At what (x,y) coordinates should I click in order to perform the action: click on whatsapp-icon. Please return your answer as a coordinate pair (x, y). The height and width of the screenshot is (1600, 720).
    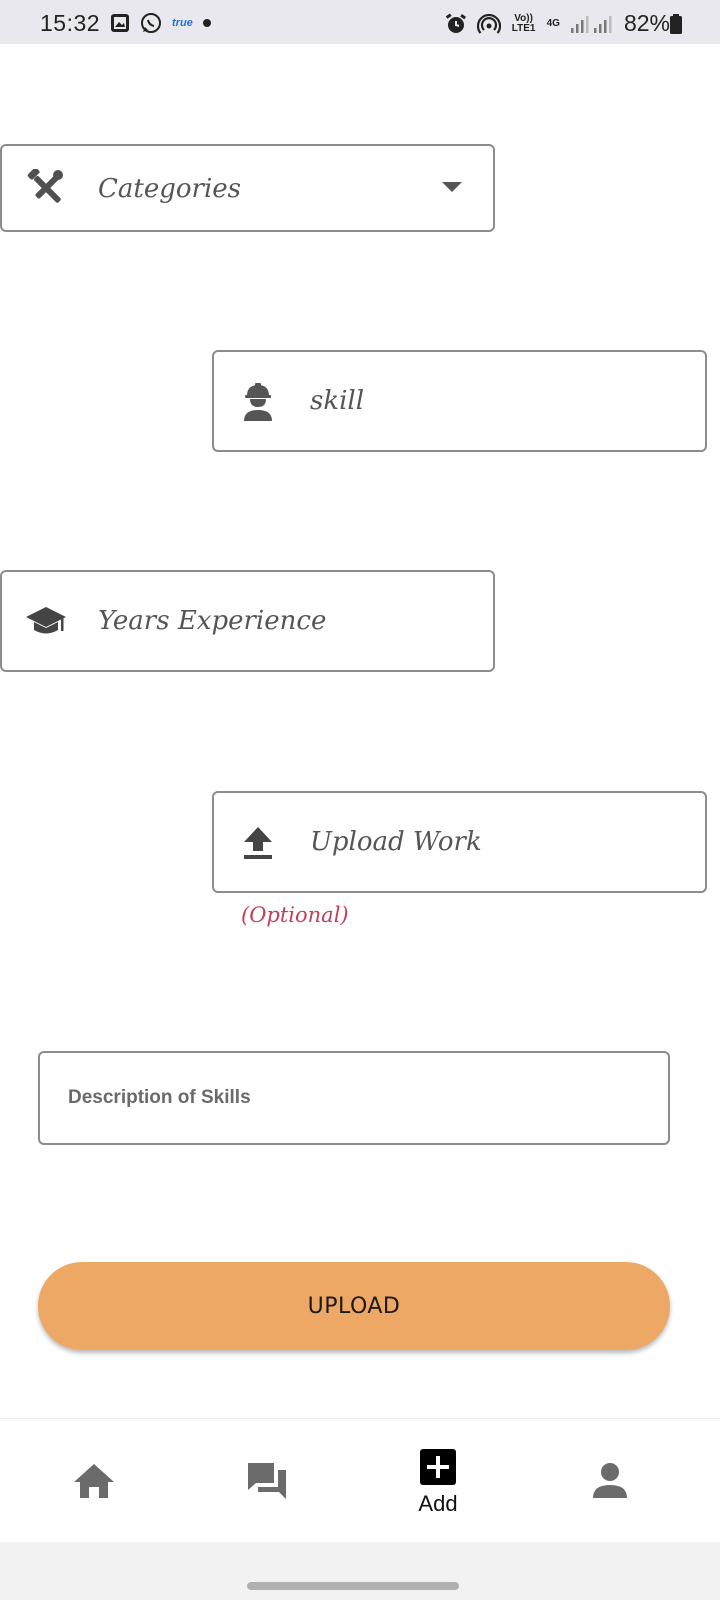
    Looking at the image, I should click on (151, 23).